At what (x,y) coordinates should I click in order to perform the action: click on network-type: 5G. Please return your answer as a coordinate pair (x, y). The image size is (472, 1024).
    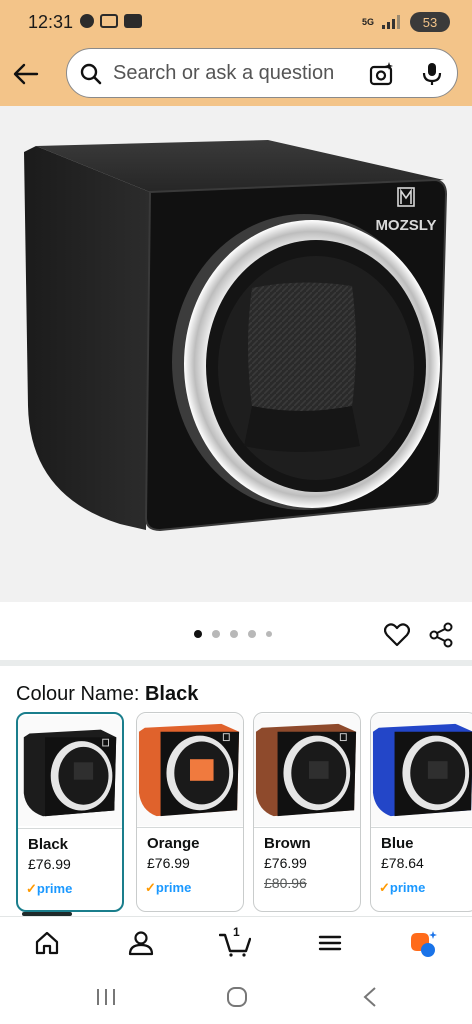
    Looking at the image, I should click on (367, 21).